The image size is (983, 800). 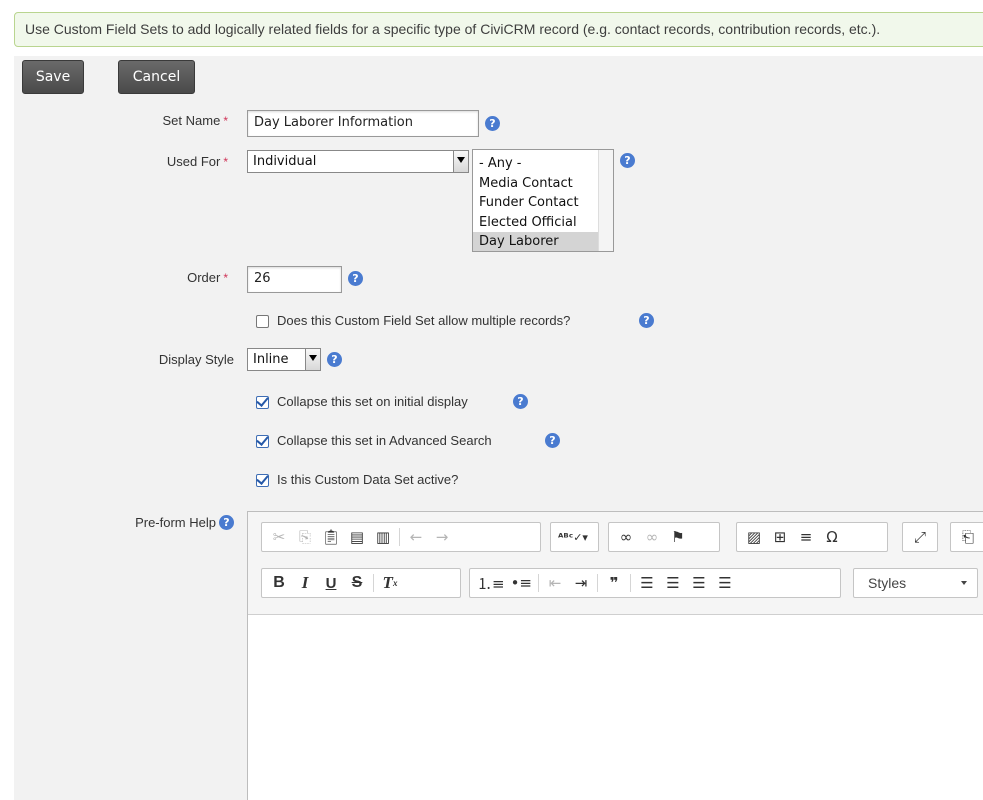 I want to click on subtype-option-elected-official: Elected Official, so click(x=535, y=223).